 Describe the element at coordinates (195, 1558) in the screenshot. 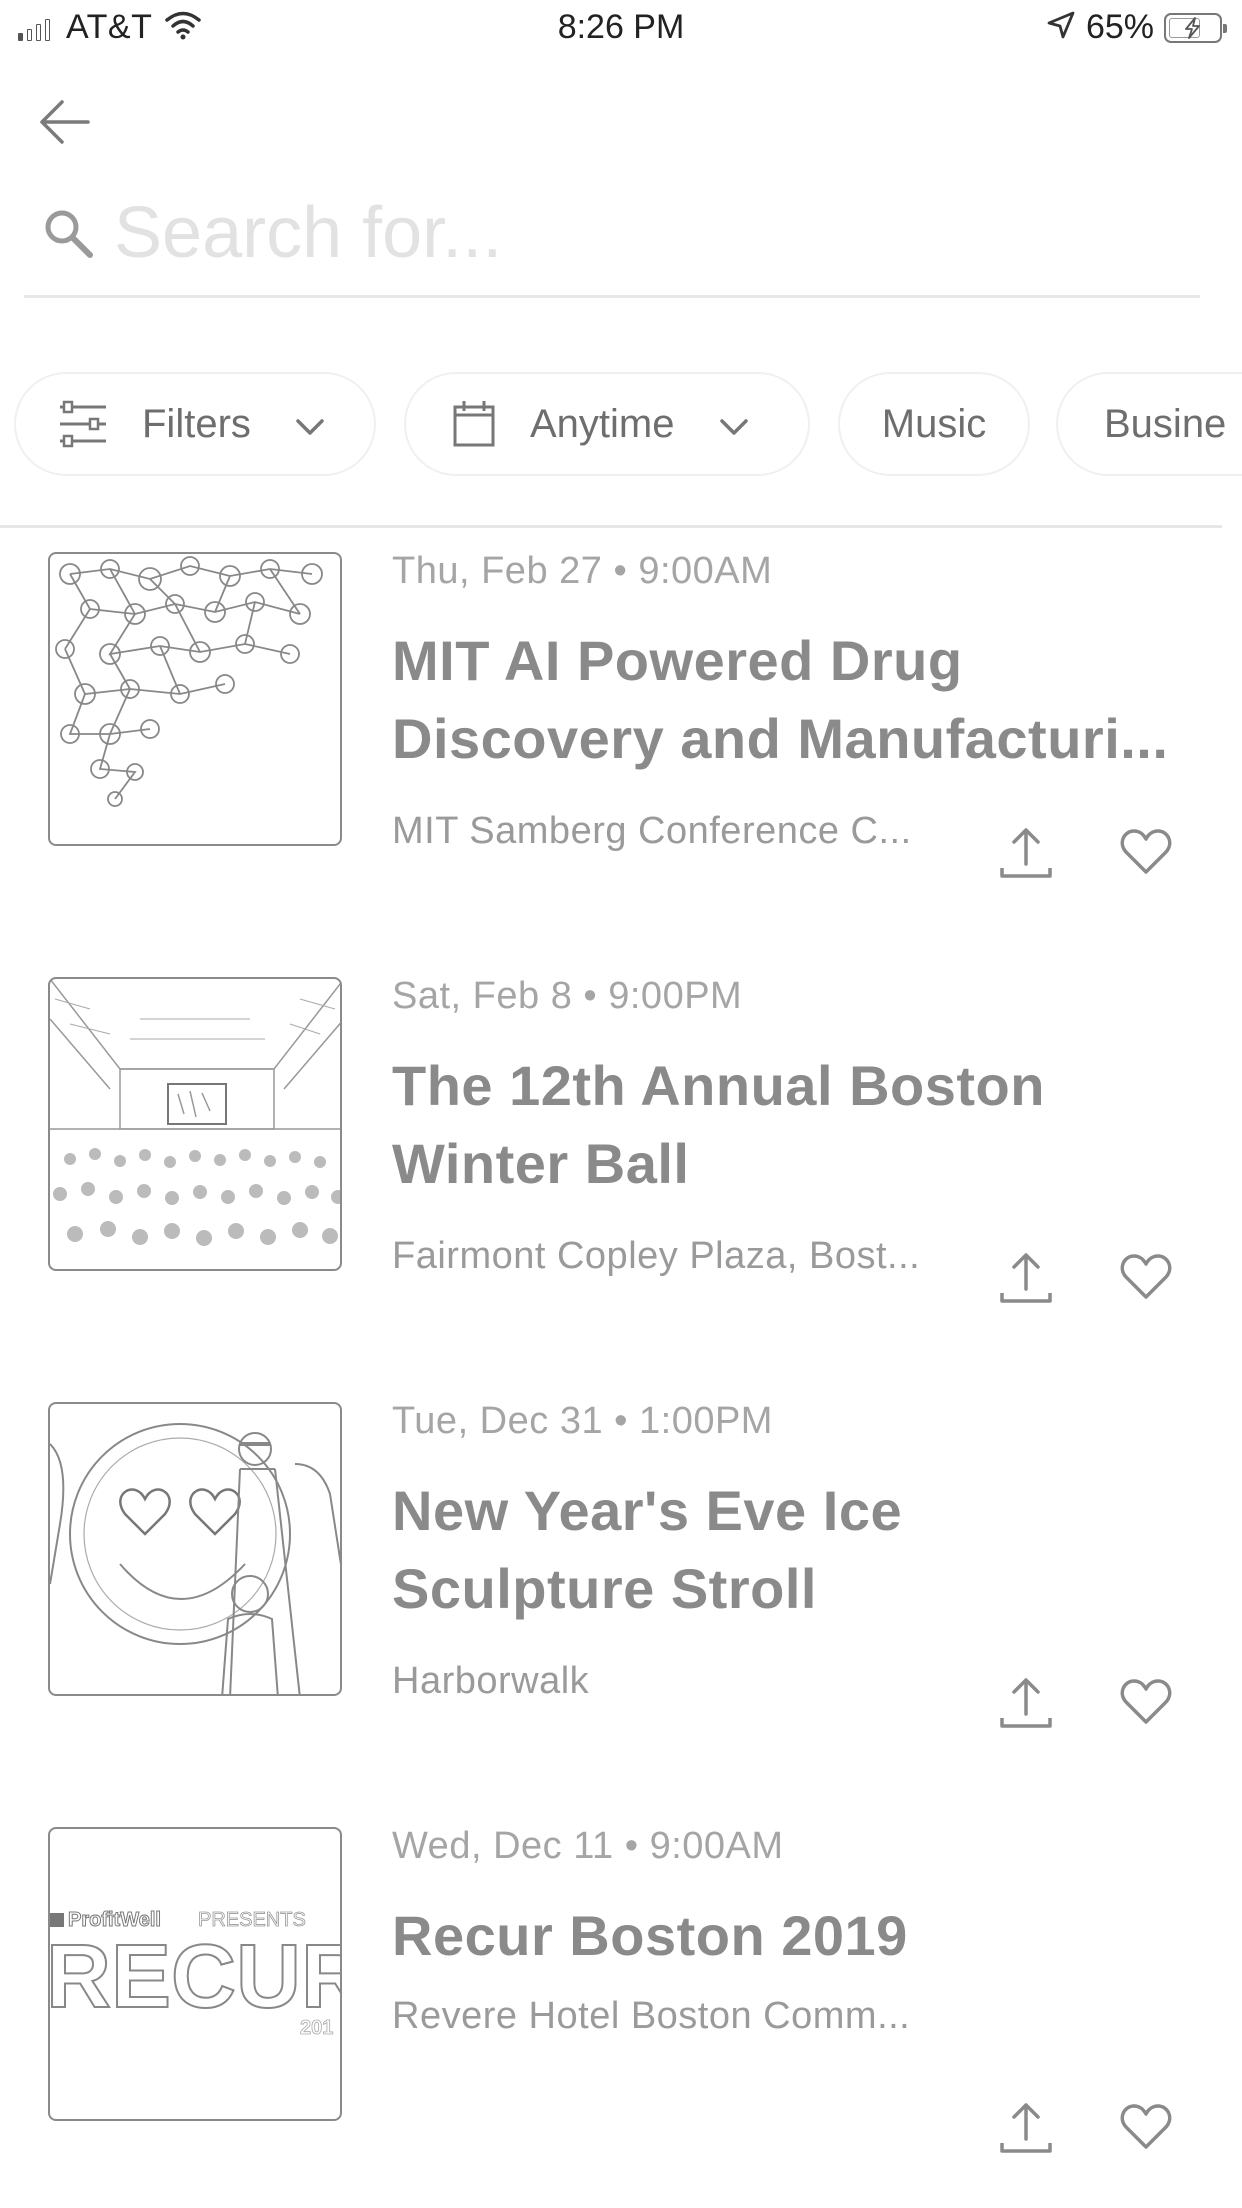

I see `ice-sculpture-emoji-image` at that location.